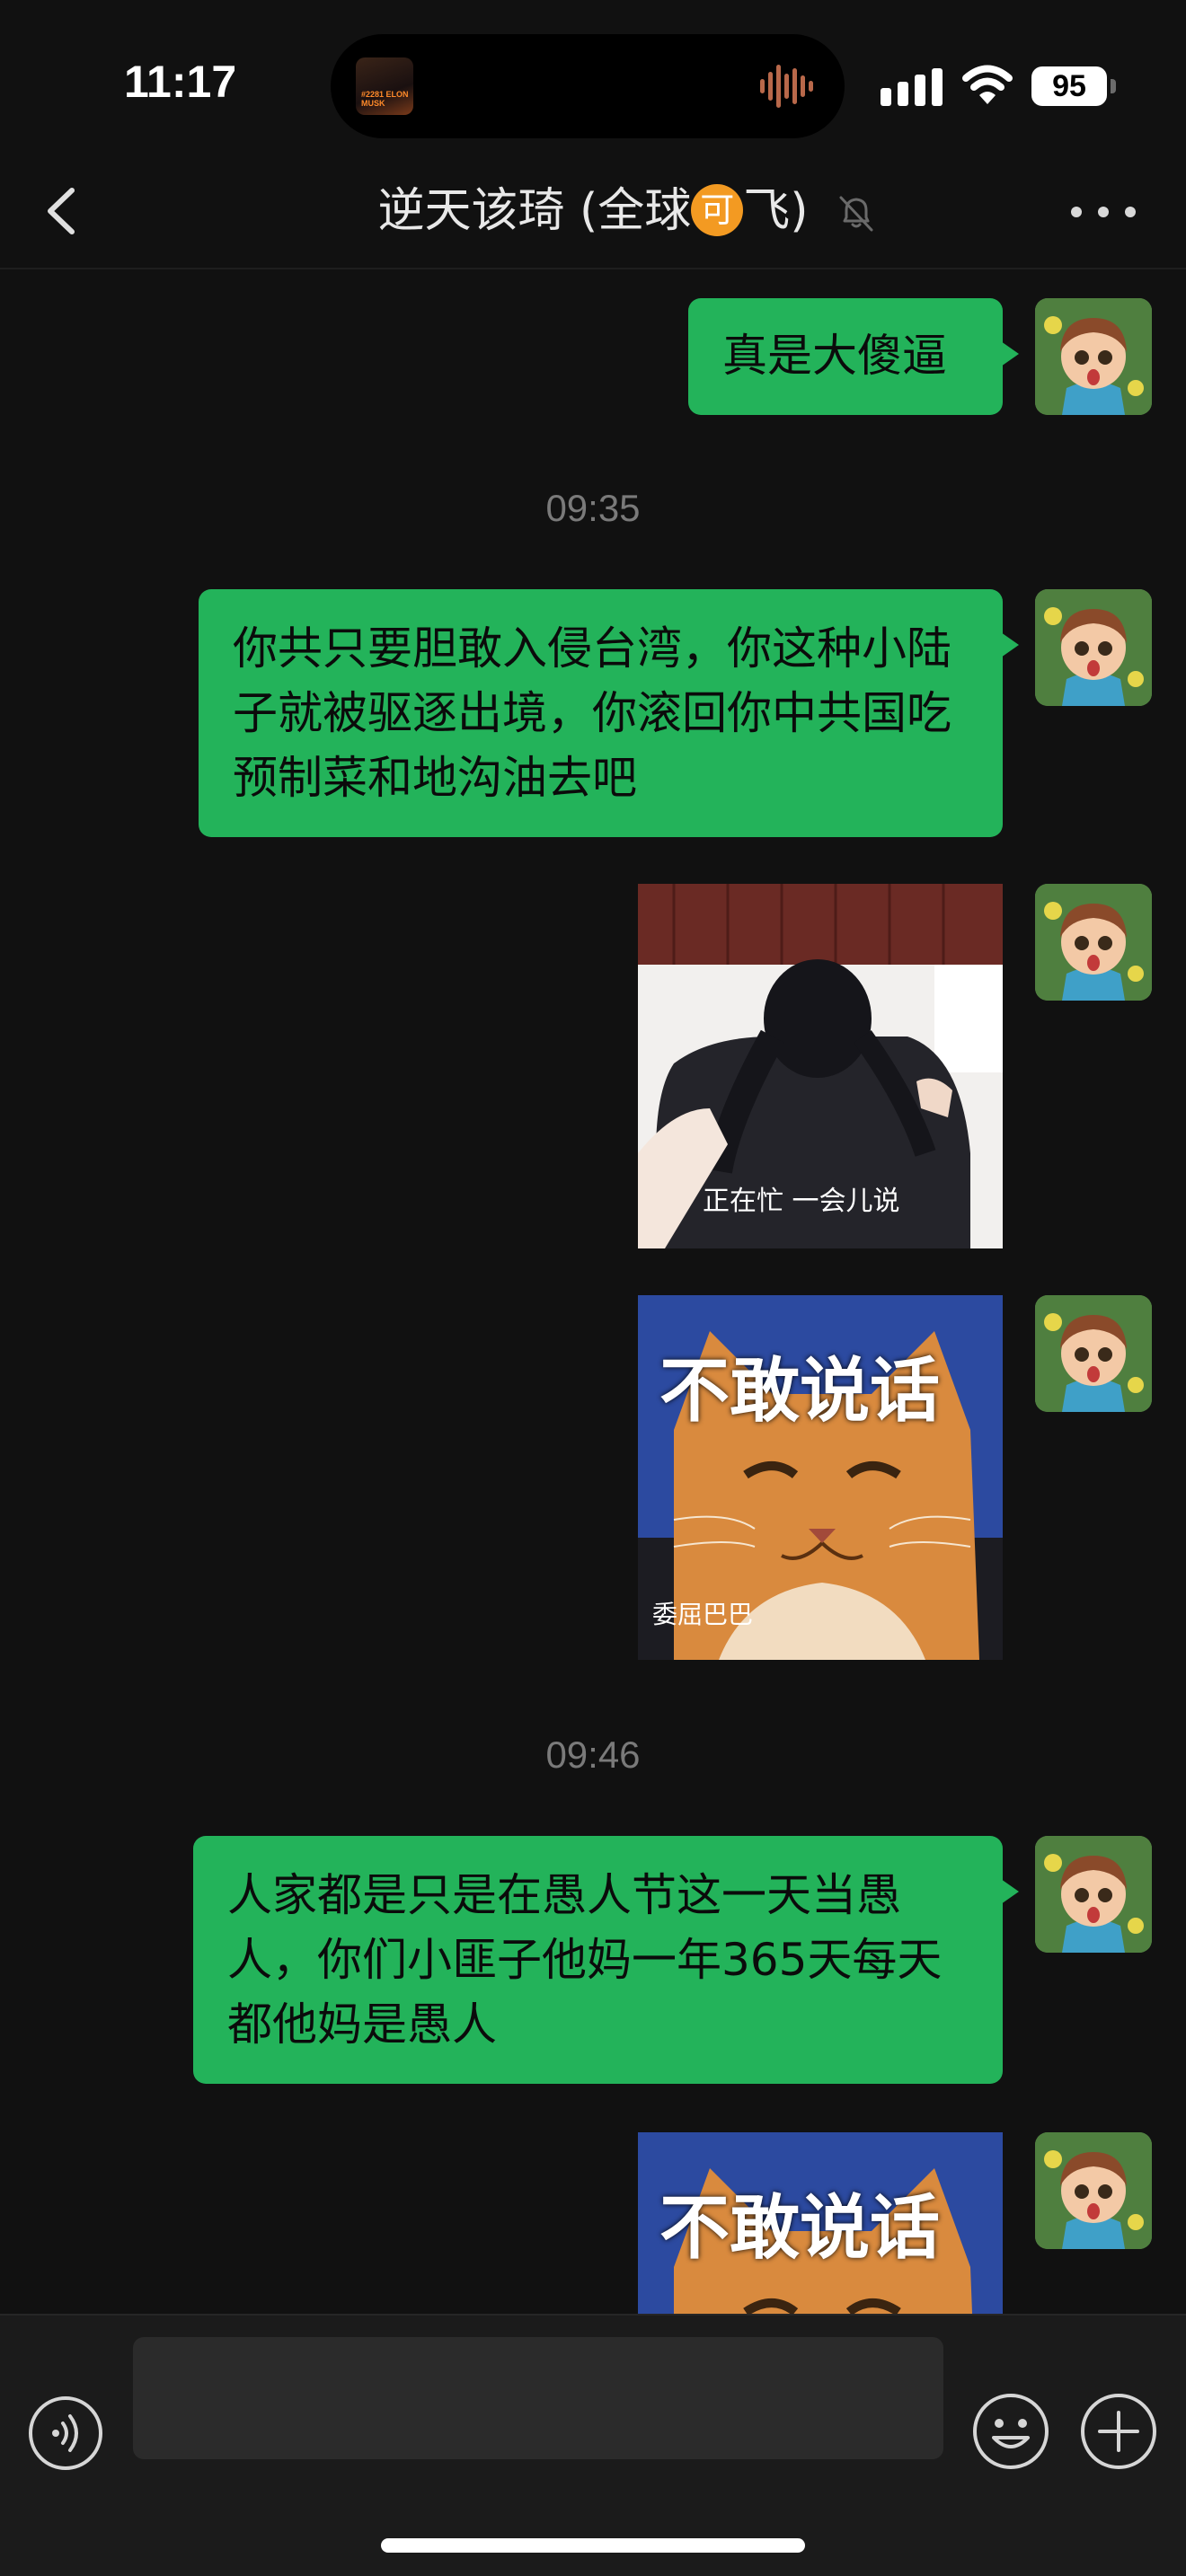 Image resolution: width=1186 pixels, height=2576 pixels. Describe the element at coordinates (585, 1960) in the screenshot. I see `message-text: 人家都是只是在愚人节这一天当愚人，你们小匪子他妈一年365天每天都他妈是愚人` at that location.